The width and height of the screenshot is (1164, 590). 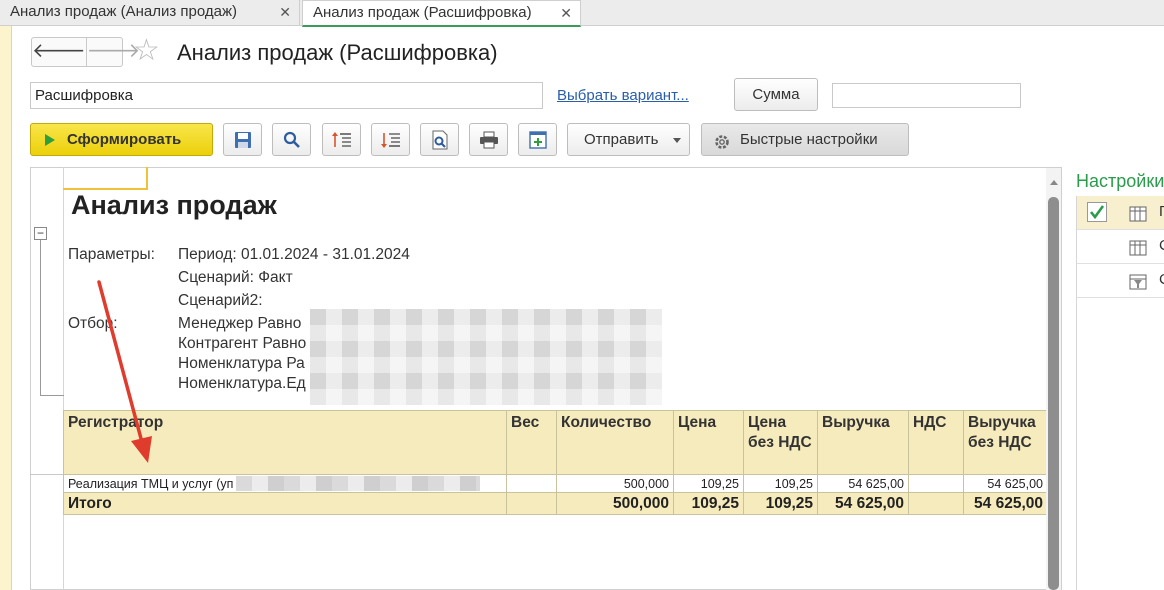 I want to click on send-label: Отправить, so click(x=621, y=139).